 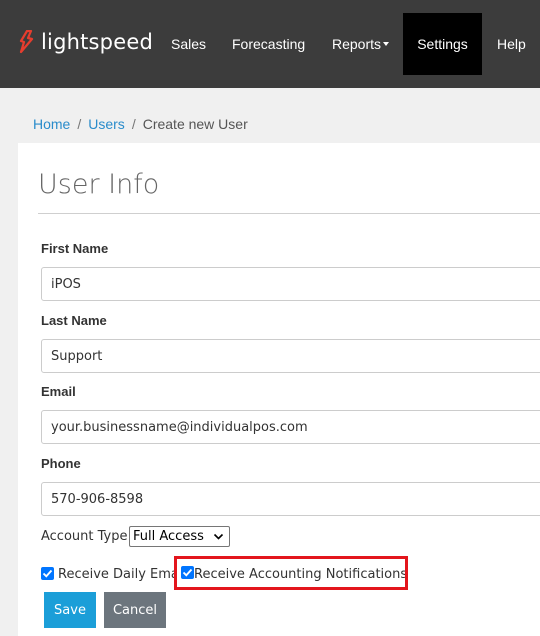 What do you see at coordinates (97, 42) in the screenshot?
I see `brand-name: lightspeed` at bounding box center [97, 42].